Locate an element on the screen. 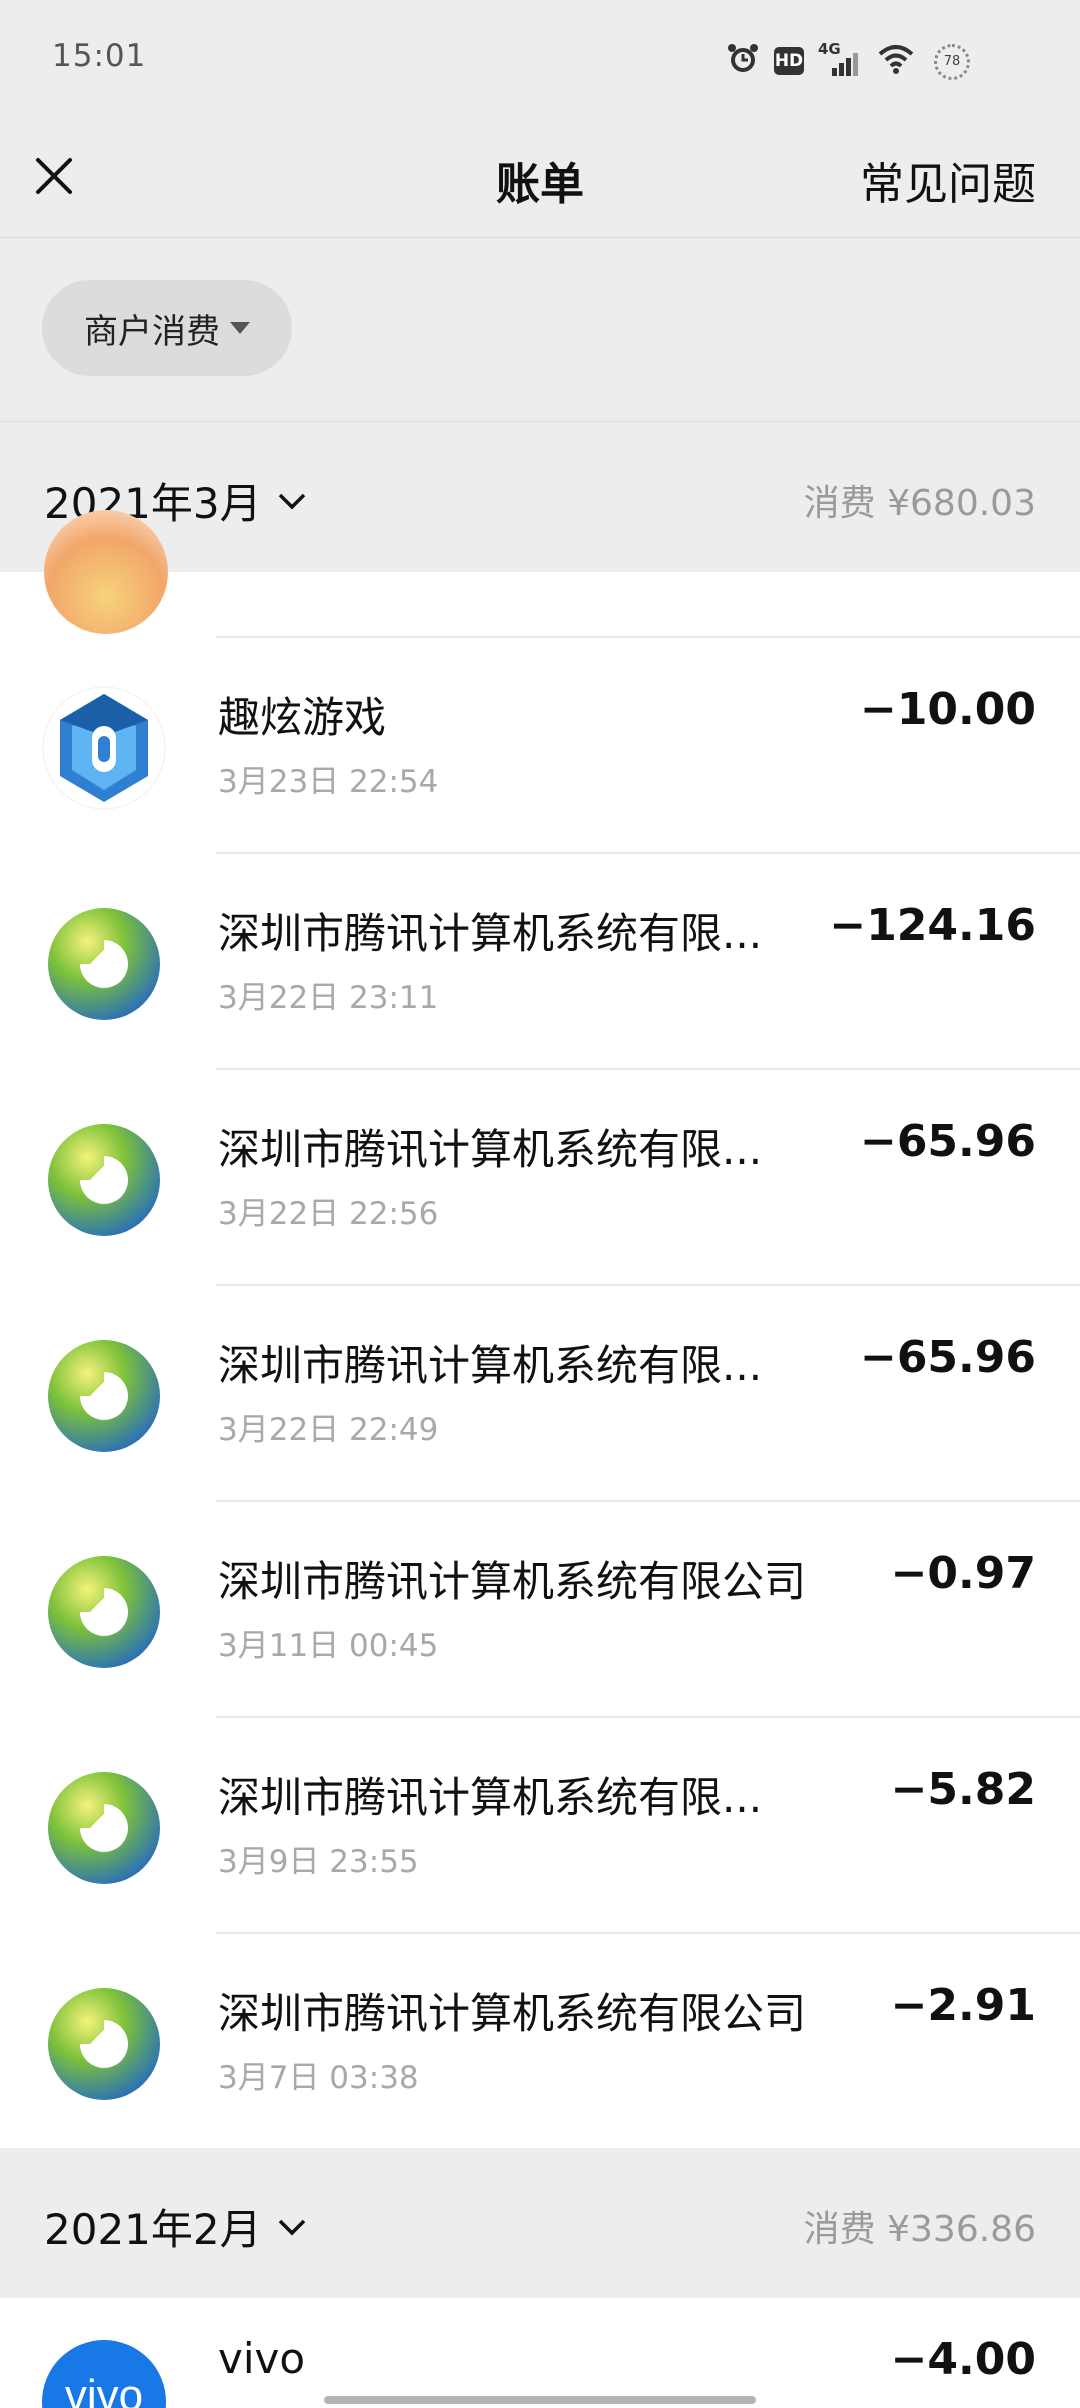  merchant-name: 趣炫游戏 is located at coordinates (302, 717).